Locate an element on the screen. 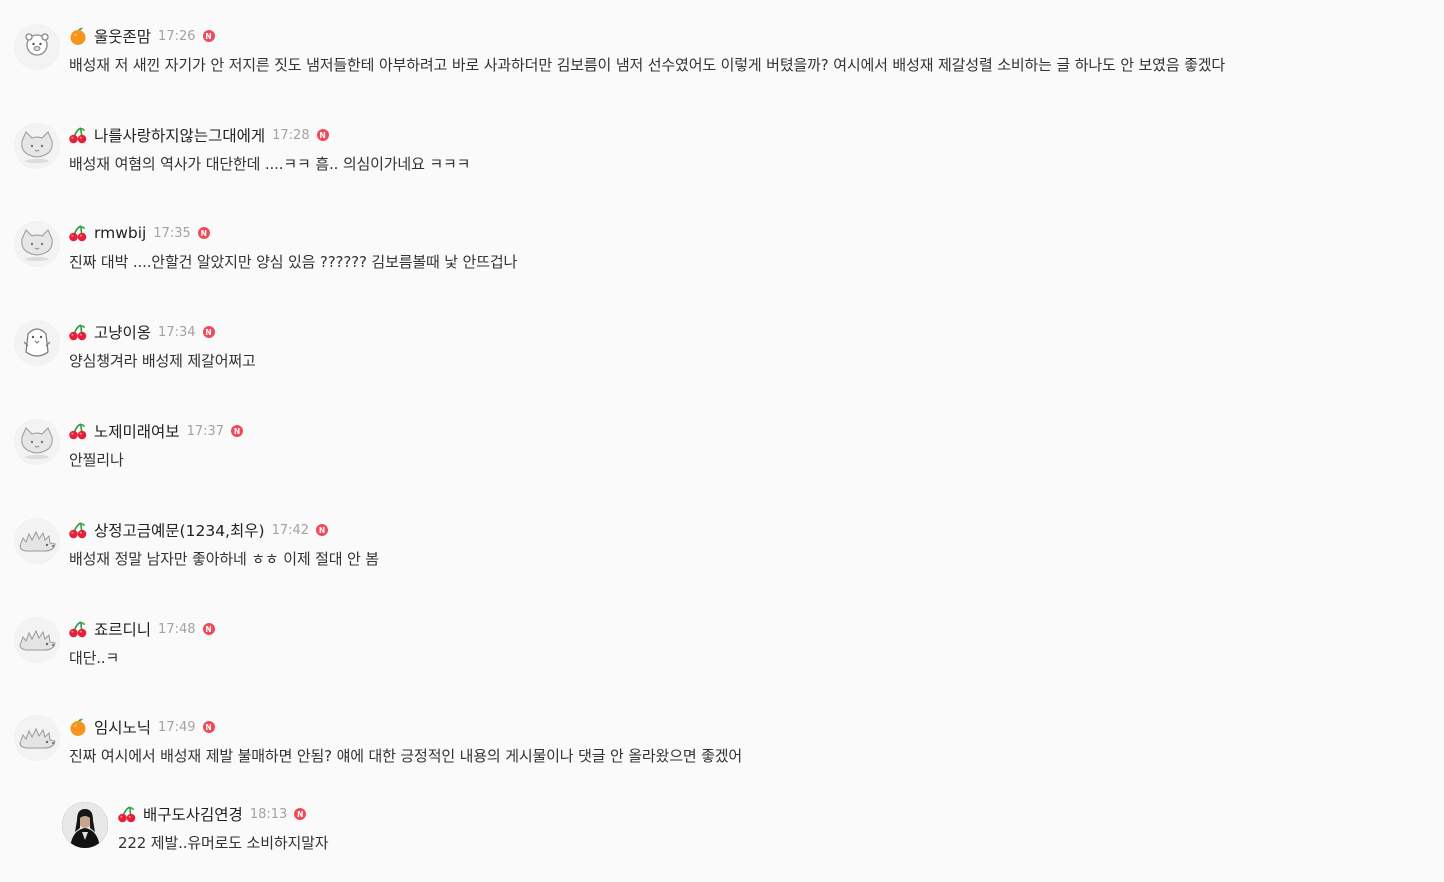  comment-meta: 노제미래여보 17:37 N is located at coordinates (156, 431).